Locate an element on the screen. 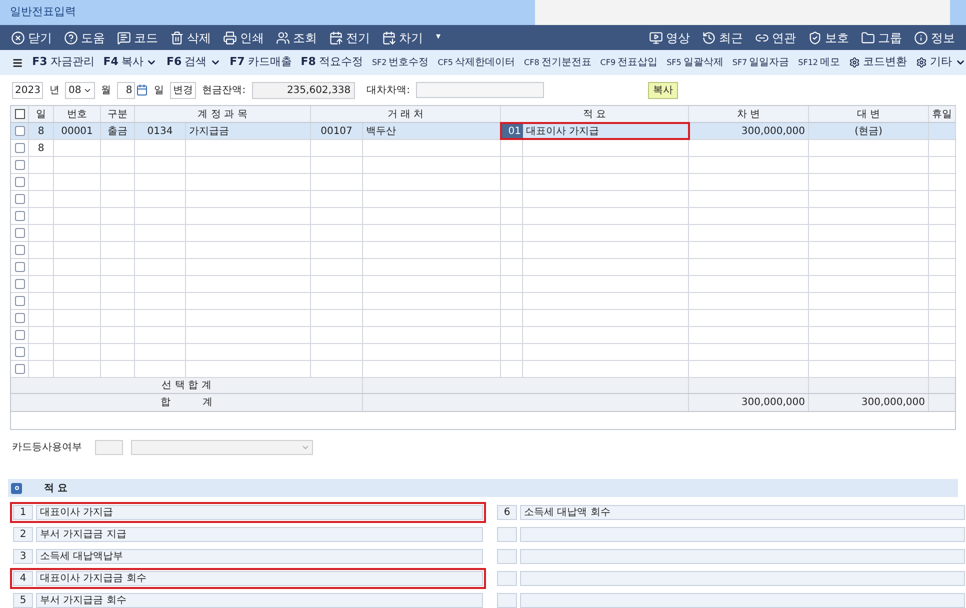  year-field: 2023 is located at coordinates (28, 90).